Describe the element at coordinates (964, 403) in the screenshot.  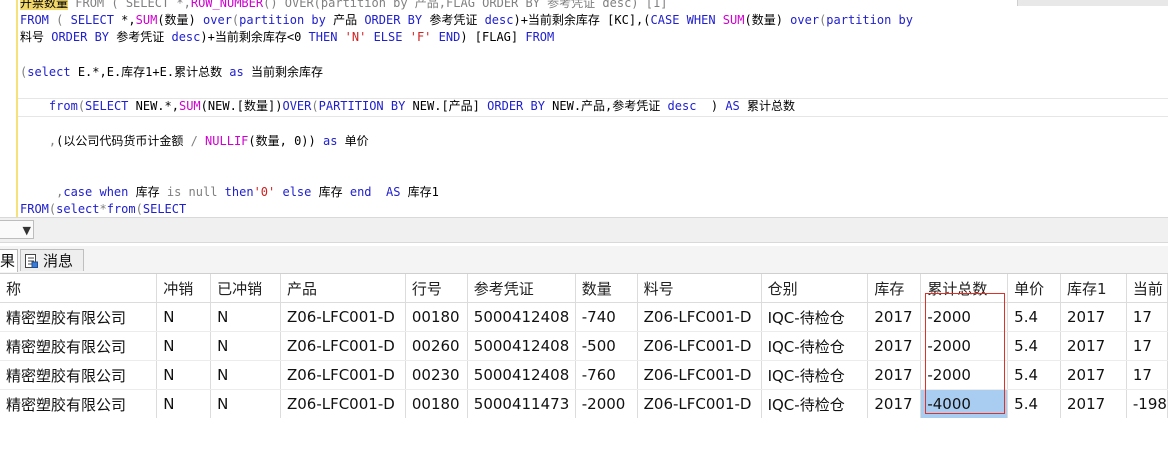
I see `table-cell: -4000` at that location.